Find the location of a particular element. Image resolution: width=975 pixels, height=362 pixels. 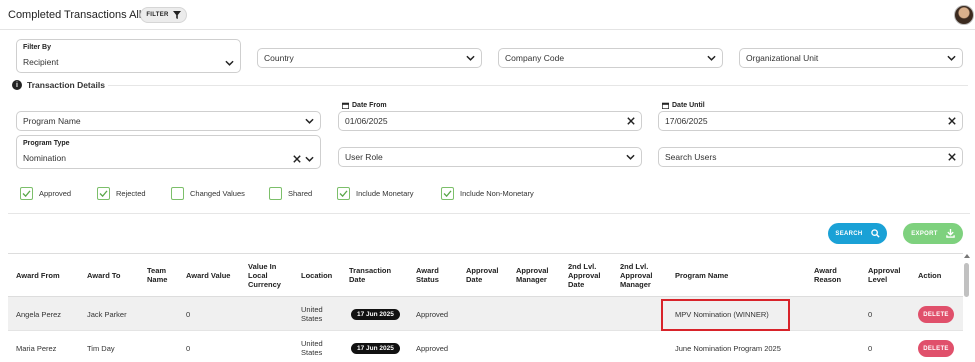

col-team-name: Team Name is located at coordinates (163, 275).